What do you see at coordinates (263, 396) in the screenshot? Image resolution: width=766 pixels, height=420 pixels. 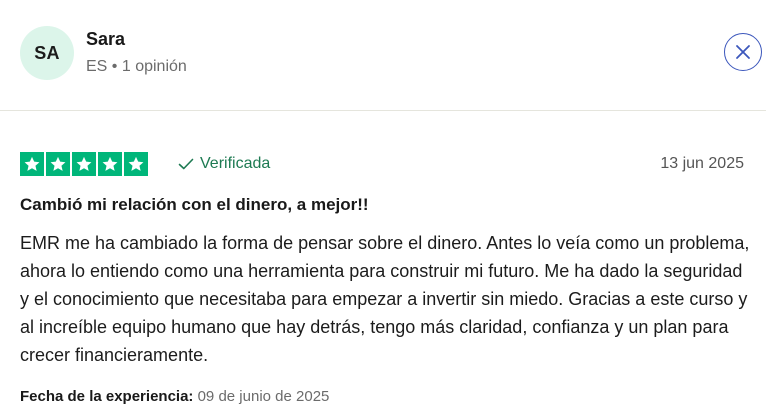 I see `experience-date-value: 09 de junio de 2025` at bounding box center [263, 396].